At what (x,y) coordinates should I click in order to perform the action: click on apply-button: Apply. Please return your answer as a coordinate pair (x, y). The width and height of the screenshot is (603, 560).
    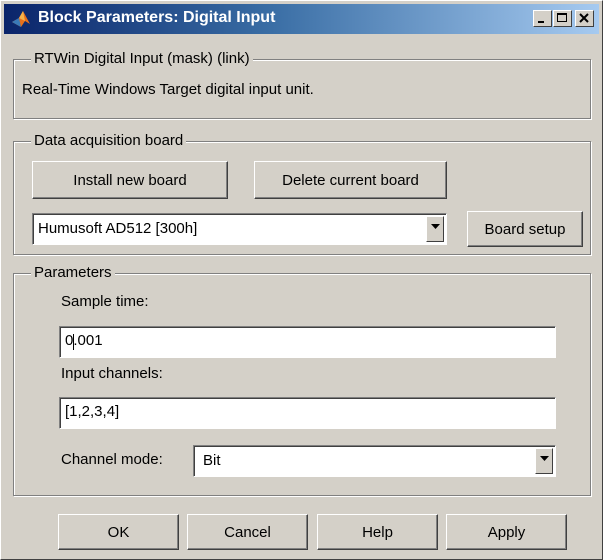
    Looking at the image, I should click on (506, 532).